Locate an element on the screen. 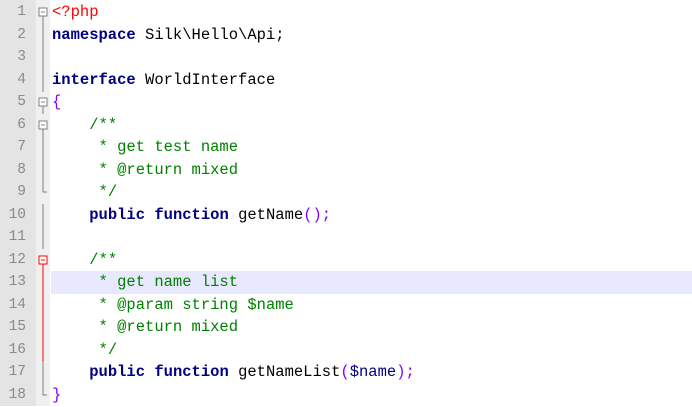 This screenshot has height=407, width=692. line-number: 10 is located at coordinates (17, 214).